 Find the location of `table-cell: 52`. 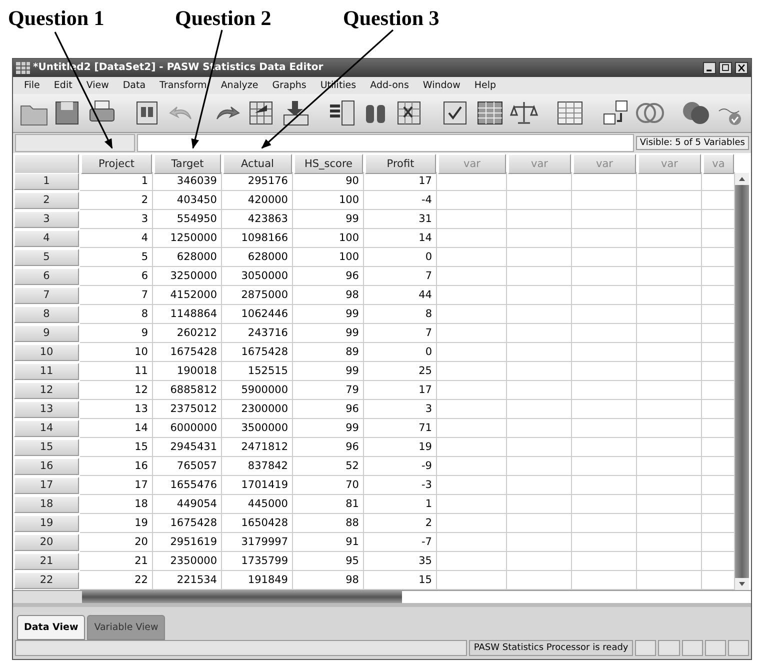

table-cell: 52 is located at coordinates (328, 466).